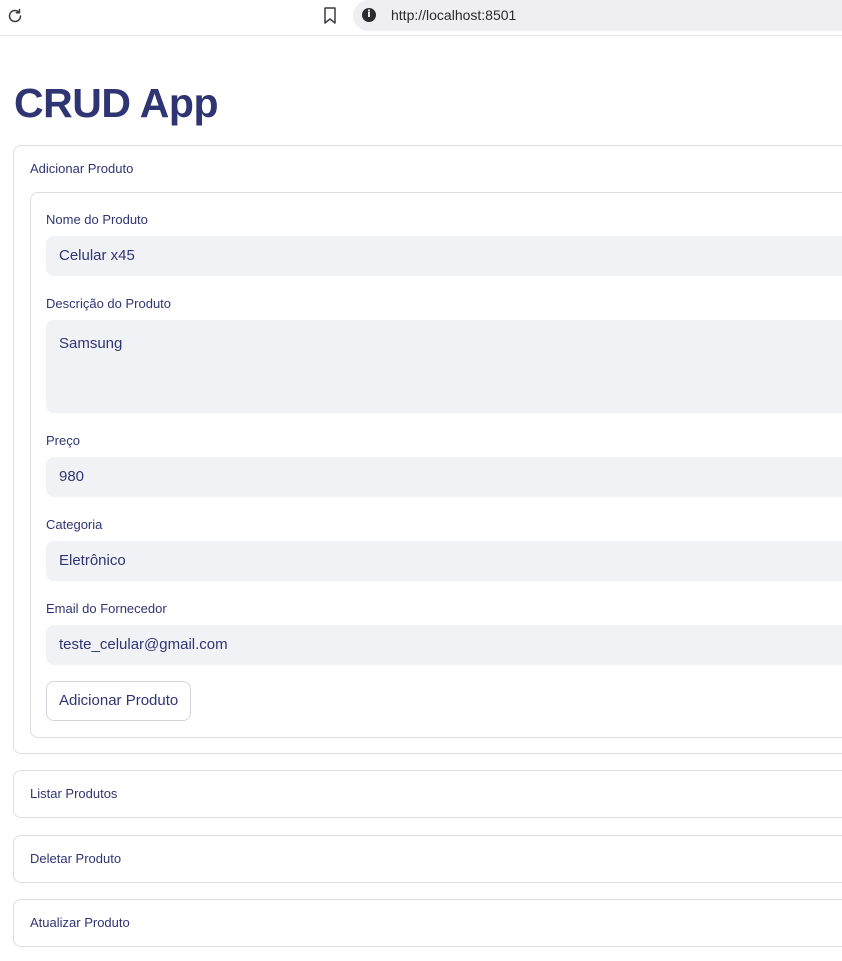 The width and height of the screenshot is (842, 961). Describe the element at coordinates (63, 440) in the screenshot. I see `product-price-label: Preço` at that location.